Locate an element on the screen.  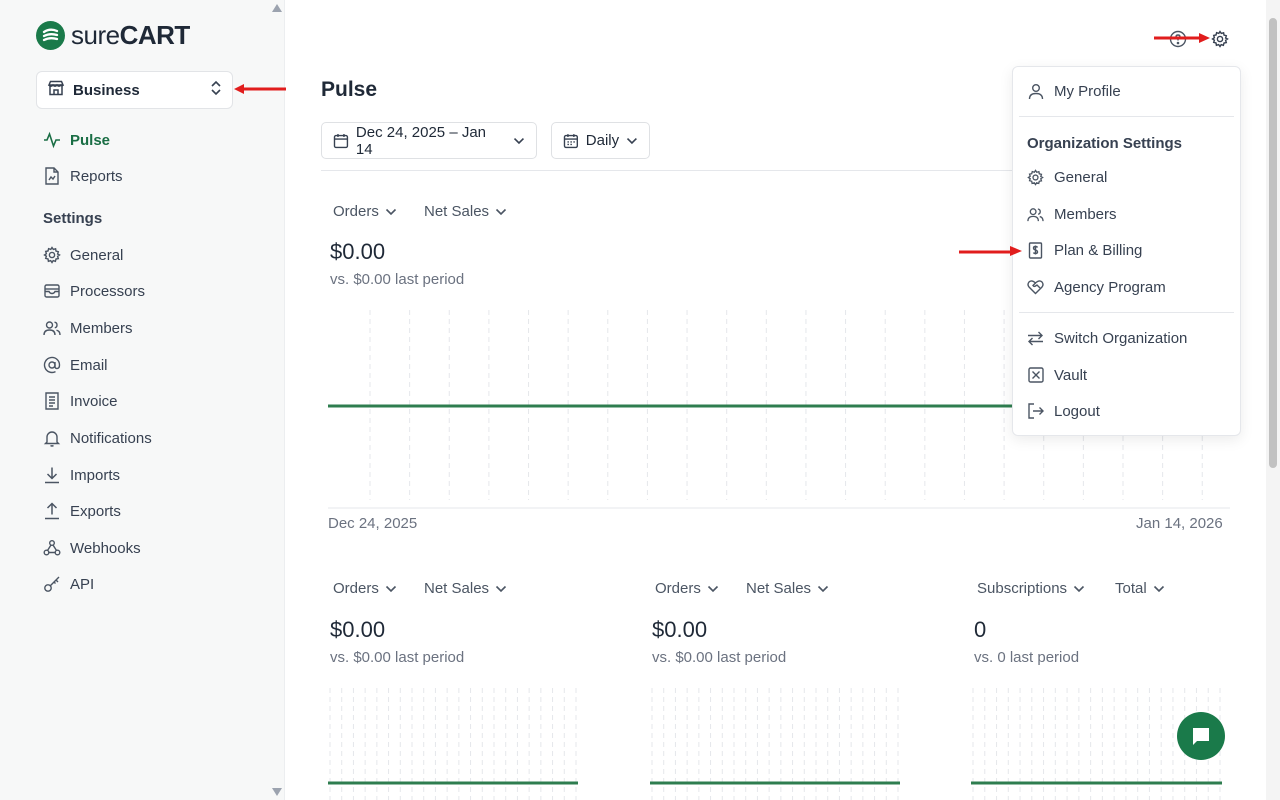
interval-button: Daily is located at coordinates (600, 140).